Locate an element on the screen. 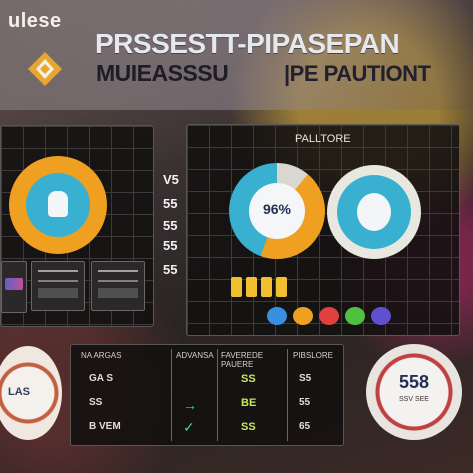 This screenshot has width=473, height=473. side-label-1: V5 is located at coordinates (171, 179).